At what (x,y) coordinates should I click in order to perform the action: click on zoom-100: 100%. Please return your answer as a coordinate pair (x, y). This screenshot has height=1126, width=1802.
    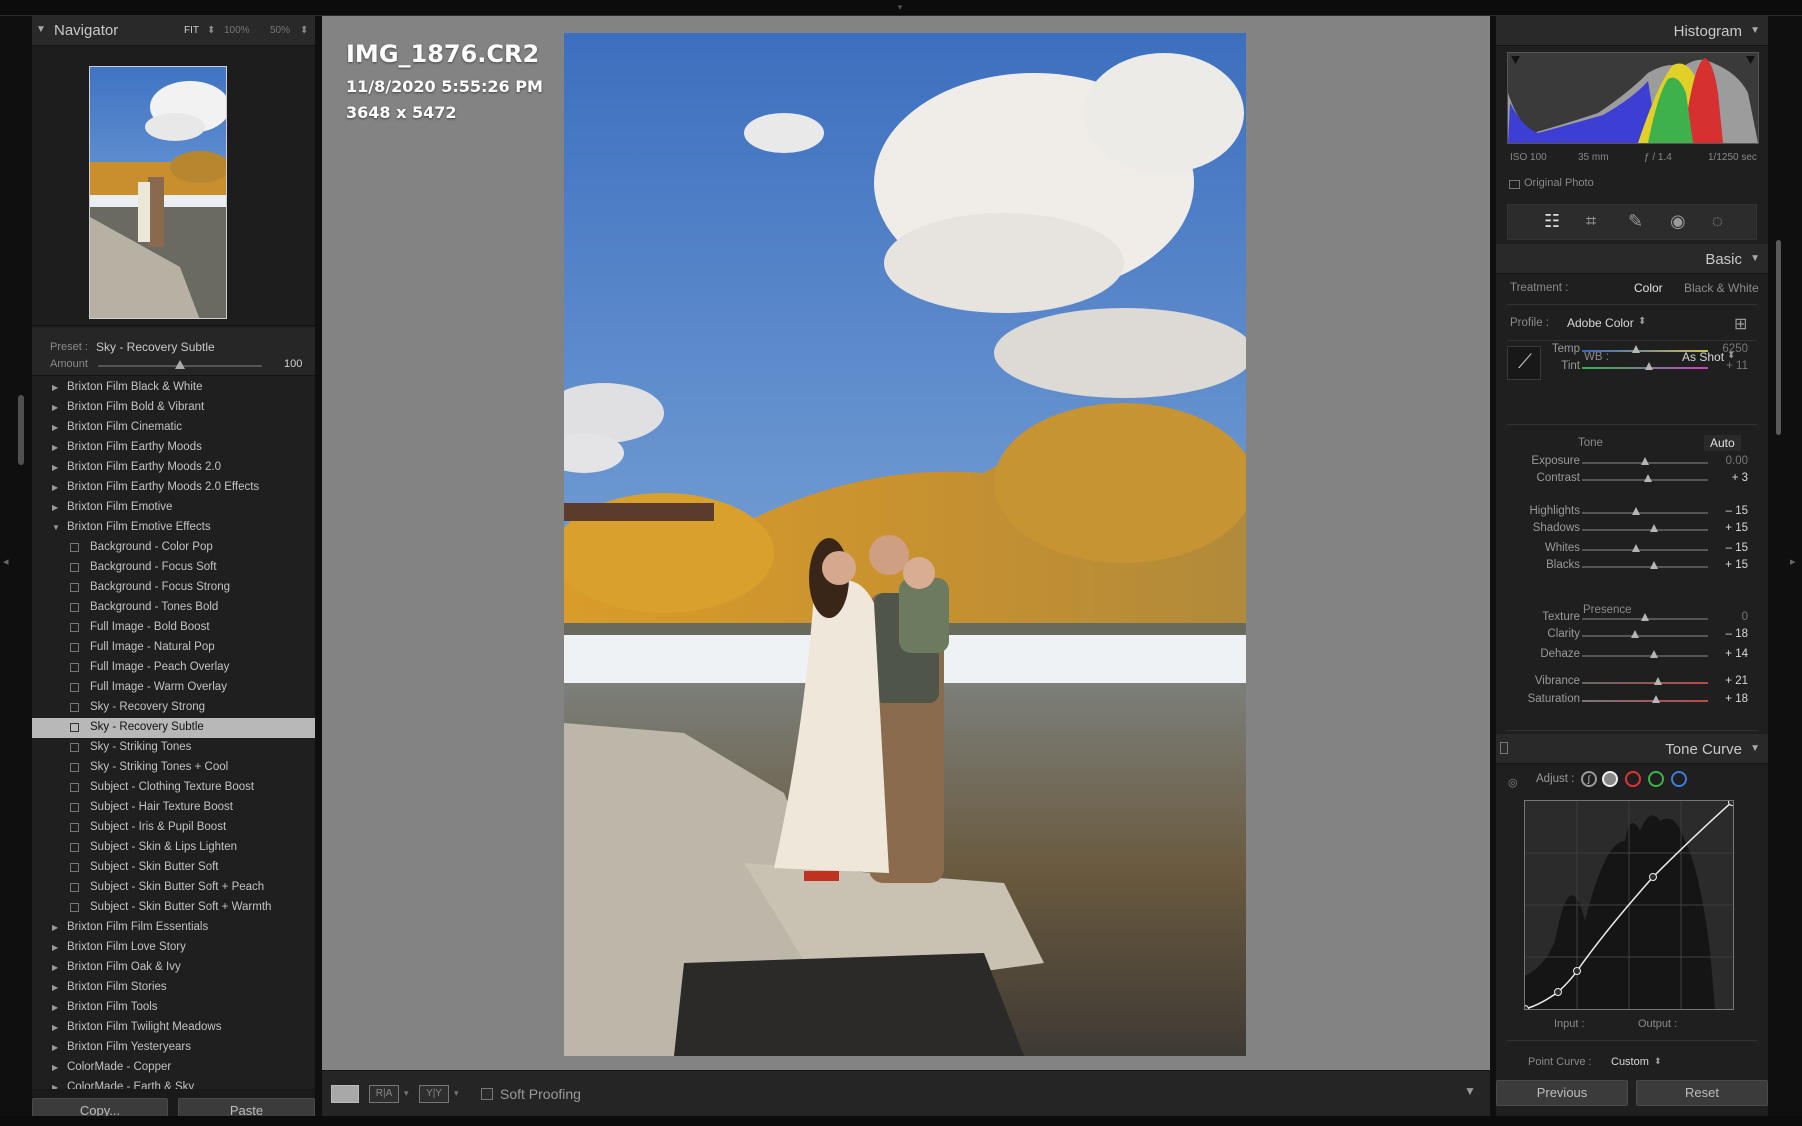
    Looking at the image, I should click on (237, 30).